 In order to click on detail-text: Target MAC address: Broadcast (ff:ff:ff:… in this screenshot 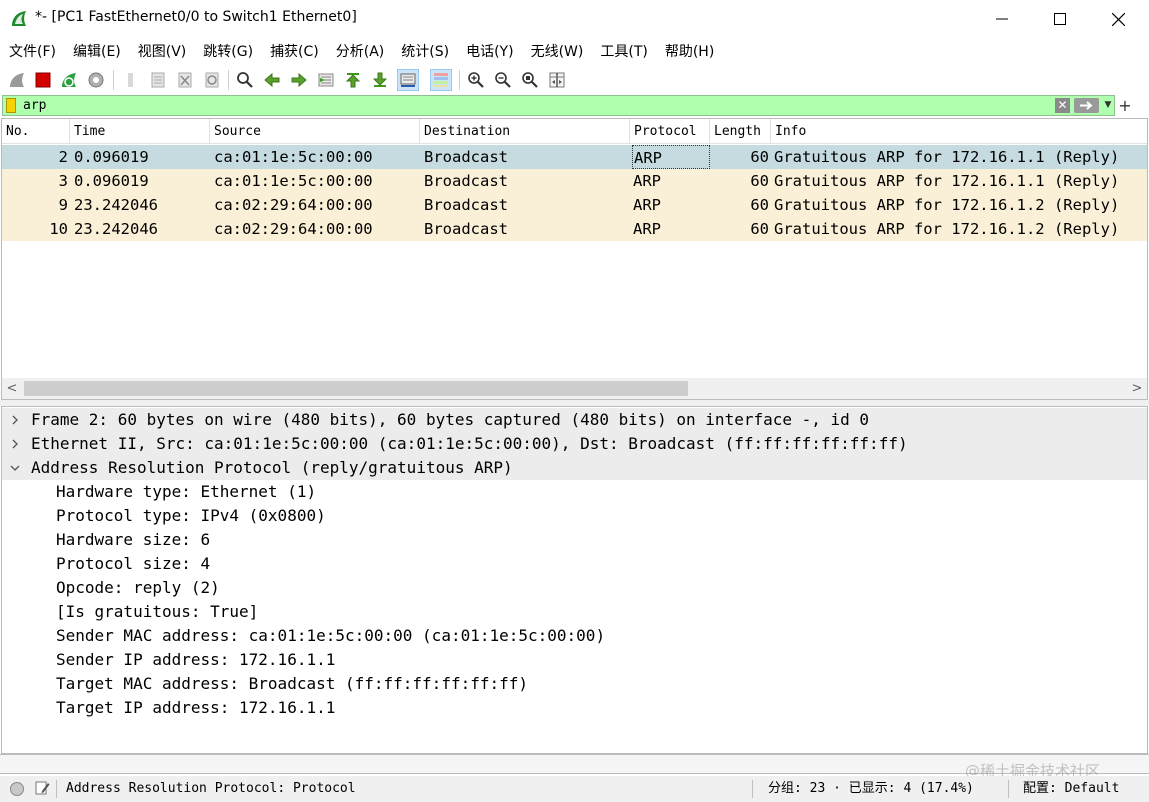, I will do `click(292, 683)`.